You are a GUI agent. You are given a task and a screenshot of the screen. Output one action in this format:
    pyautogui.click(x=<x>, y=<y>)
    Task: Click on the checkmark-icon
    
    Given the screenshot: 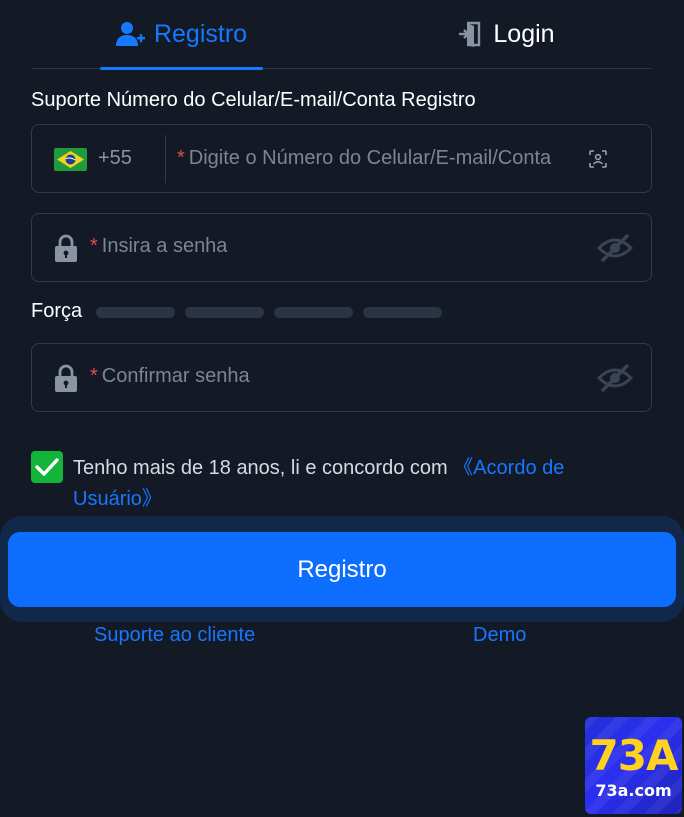 What is the action you would take?
    pyautogui.click(x=47, y=467)
    